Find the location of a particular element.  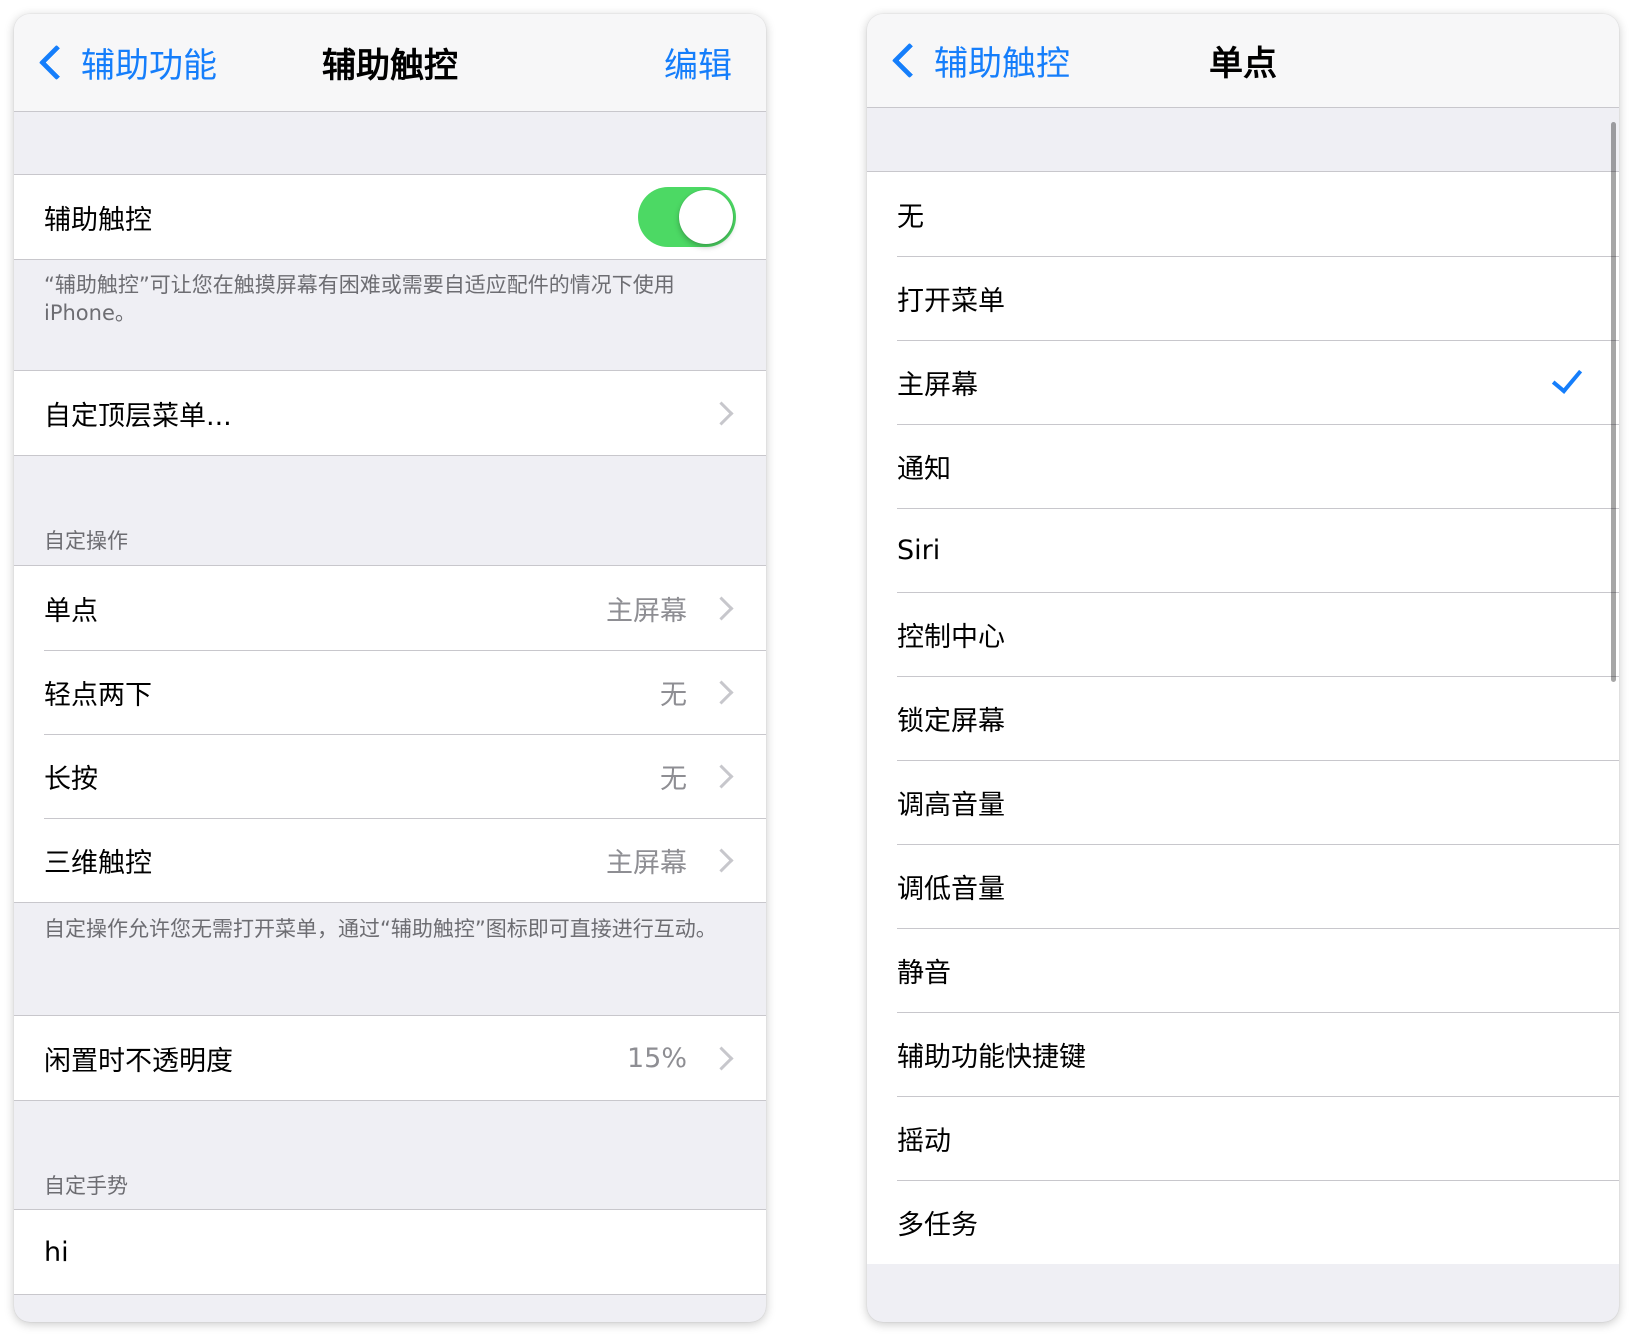

option-row: 打开菜单 is located at coordinates (1243, 298).